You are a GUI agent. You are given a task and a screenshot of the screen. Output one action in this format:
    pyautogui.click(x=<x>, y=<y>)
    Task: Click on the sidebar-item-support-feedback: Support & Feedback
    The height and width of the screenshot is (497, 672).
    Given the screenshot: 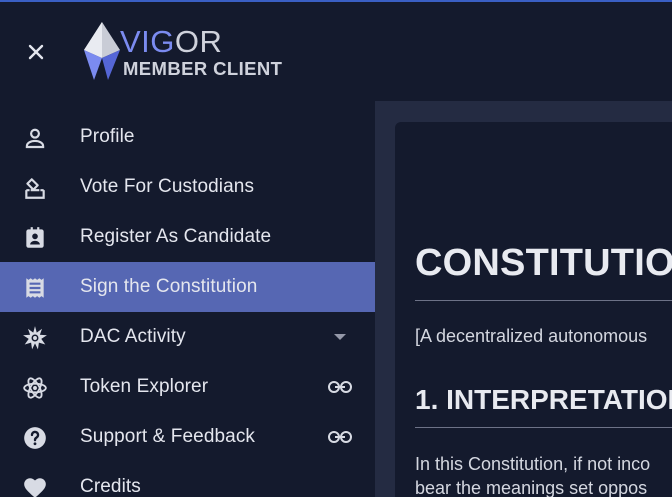 What is the action you would take?
    pyautogui.click(x=187, y=437)
    